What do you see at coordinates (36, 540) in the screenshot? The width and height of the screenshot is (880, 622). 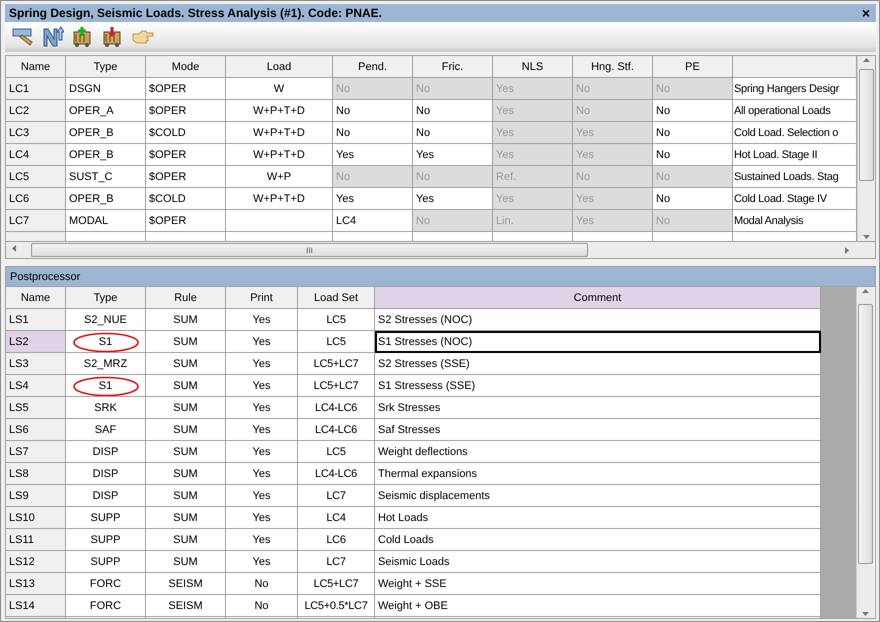 I see `row-header: LS11` at bounding box center [36, 540].